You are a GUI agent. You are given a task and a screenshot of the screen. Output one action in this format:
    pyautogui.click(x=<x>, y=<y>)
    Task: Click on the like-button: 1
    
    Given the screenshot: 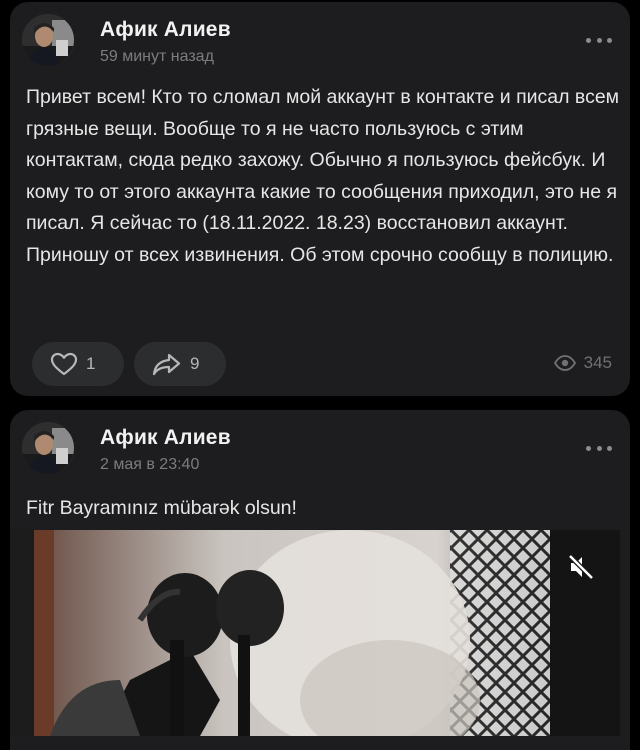 What is the action you would take?
    pyautogui.click(x=78, y=364)
    